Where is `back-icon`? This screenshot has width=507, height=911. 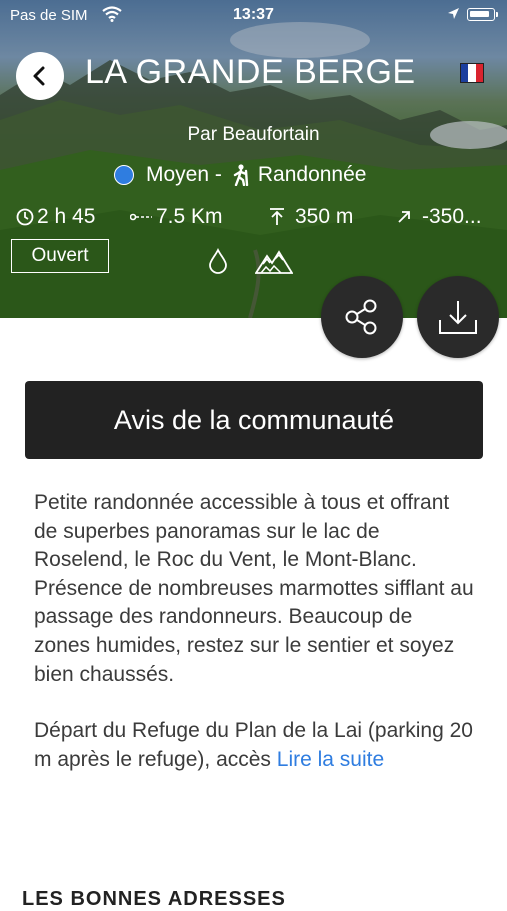 back-icon is located at coordinates (39, 76).